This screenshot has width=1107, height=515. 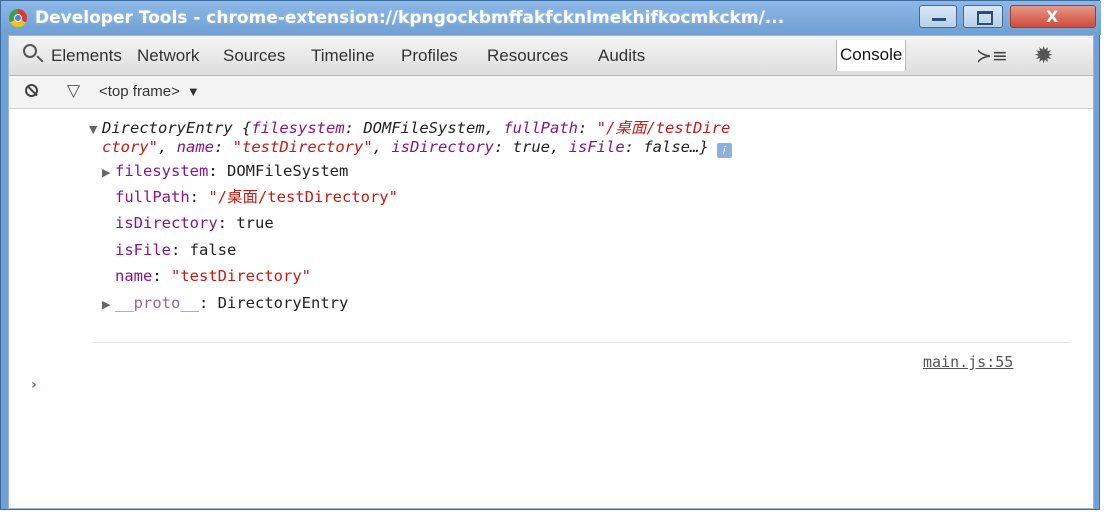 What do you see at coordinates (527, 55) in the screenshot?
I see `tab-resources: Resources` at bounding box center [527, 55].